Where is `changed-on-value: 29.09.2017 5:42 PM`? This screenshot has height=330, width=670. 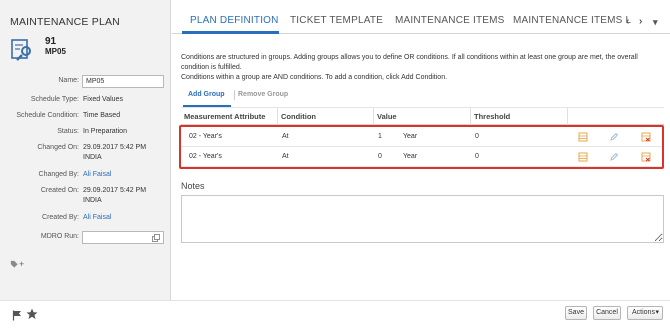
changed-on-value: 29.09.2017 5:42 PM is located at coordinates (115, 147).